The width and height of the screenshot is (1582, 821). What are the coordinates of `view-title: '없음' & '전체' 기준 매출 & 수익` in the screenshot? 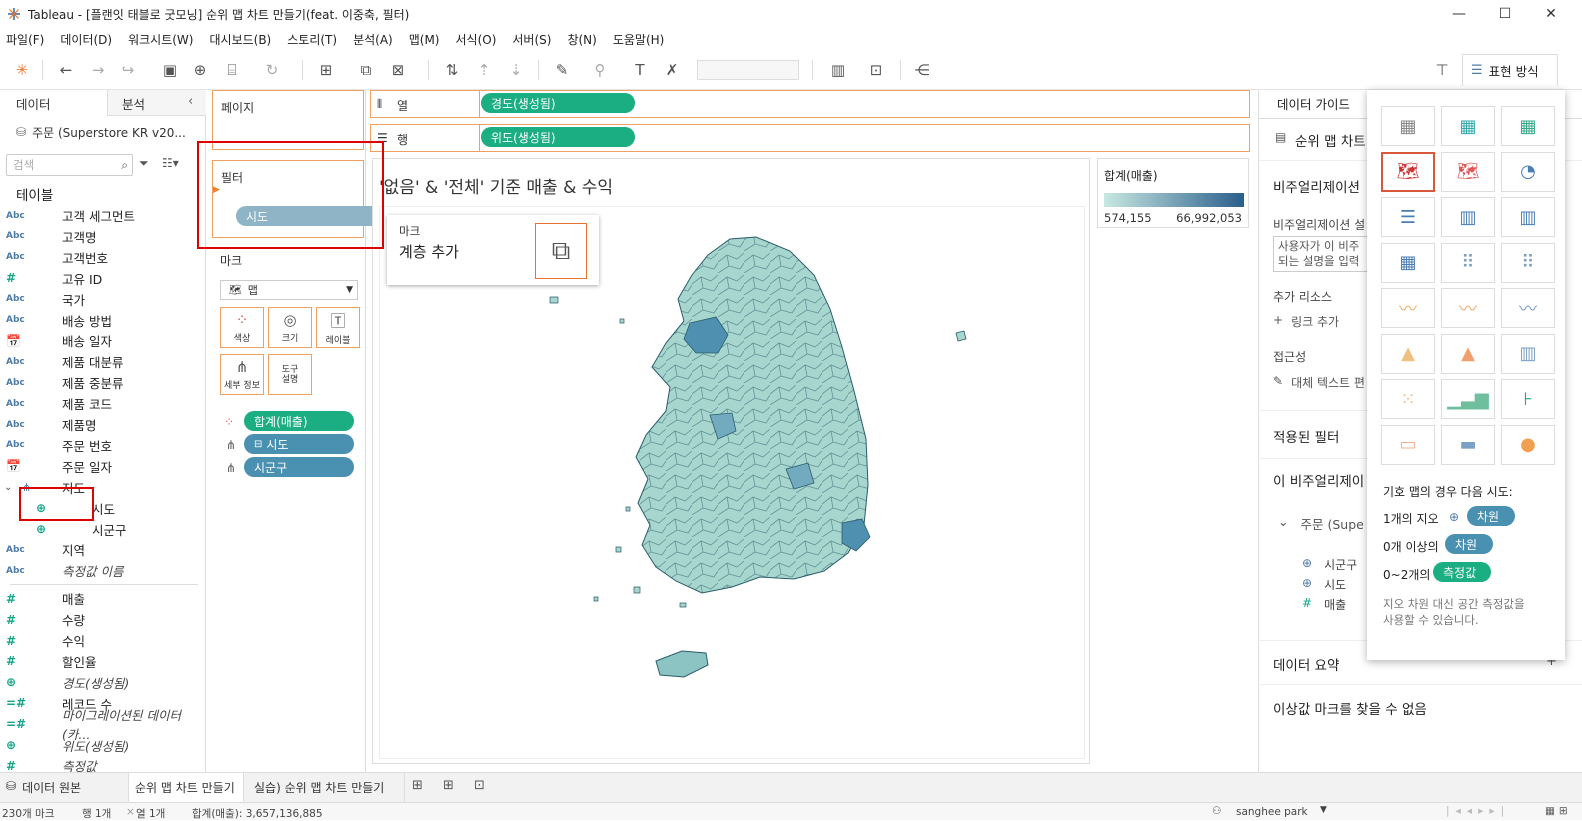 It's located at (496, 185).